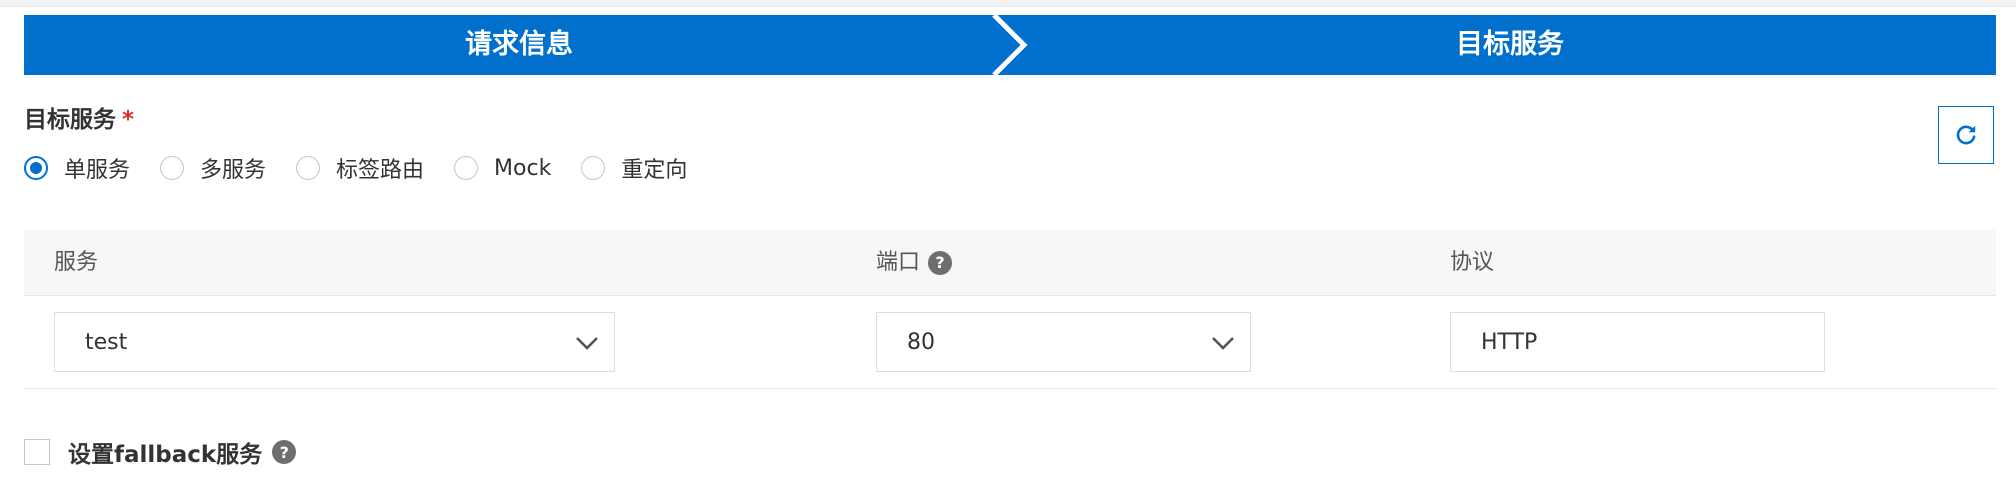 This screenshot has width=2016, height=500. What do you see at coordinates (921, 342) in the screenshot?
I see `port-select-value: 80` at bounding box center [921, 342].